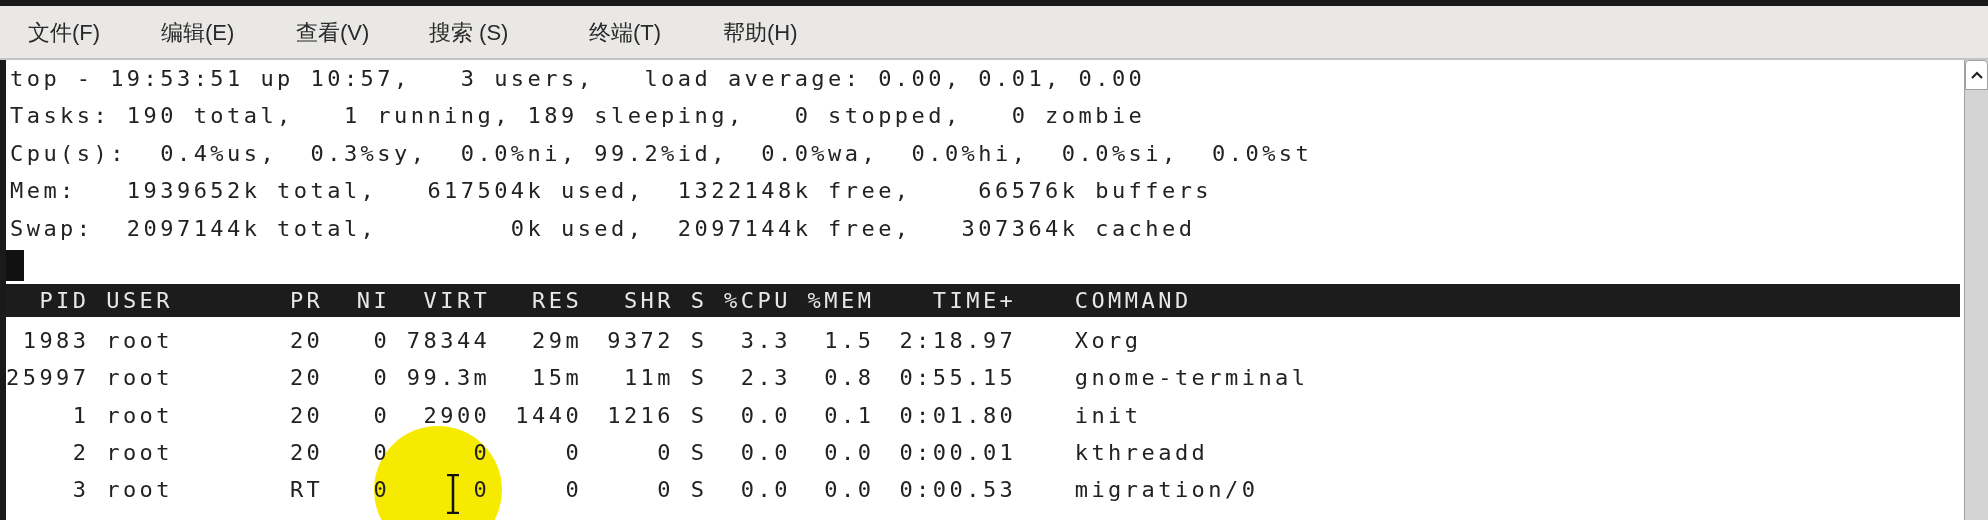  Describe the element at coordinates (64, 32) in the screenshot. I see `menu-item: 文件(F)` at that location.